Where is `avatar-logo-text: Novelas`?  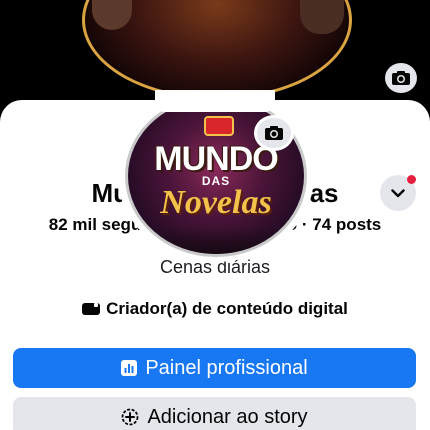
avatar-logo-text: Novelas is located at coordinates (216, 202).